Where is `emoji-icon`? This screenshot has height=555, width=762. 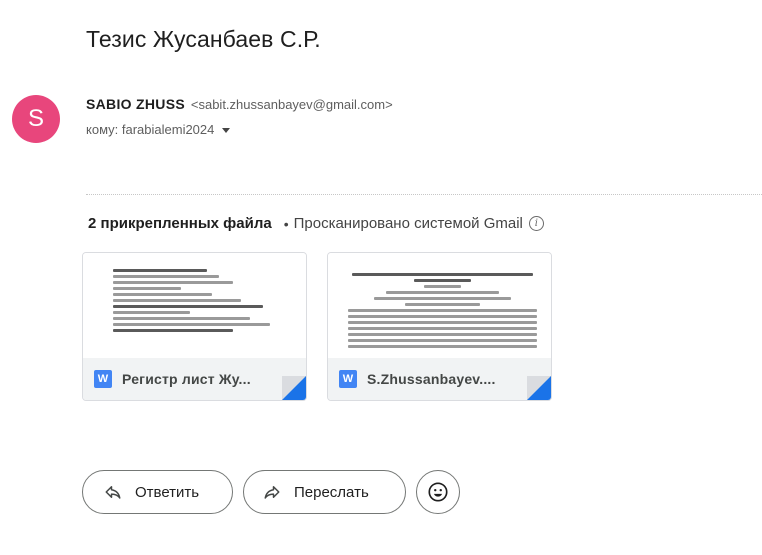
emoji-icon is located at coordinates (438, 492).